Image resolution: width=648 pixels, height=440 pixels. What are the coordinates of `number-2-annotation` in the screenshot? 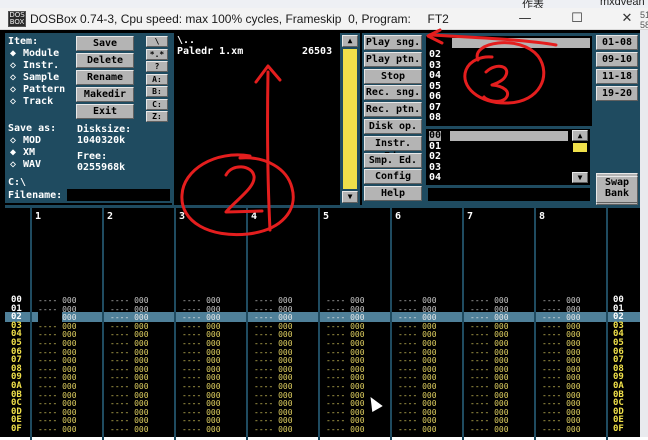 It's located at (244, 189).